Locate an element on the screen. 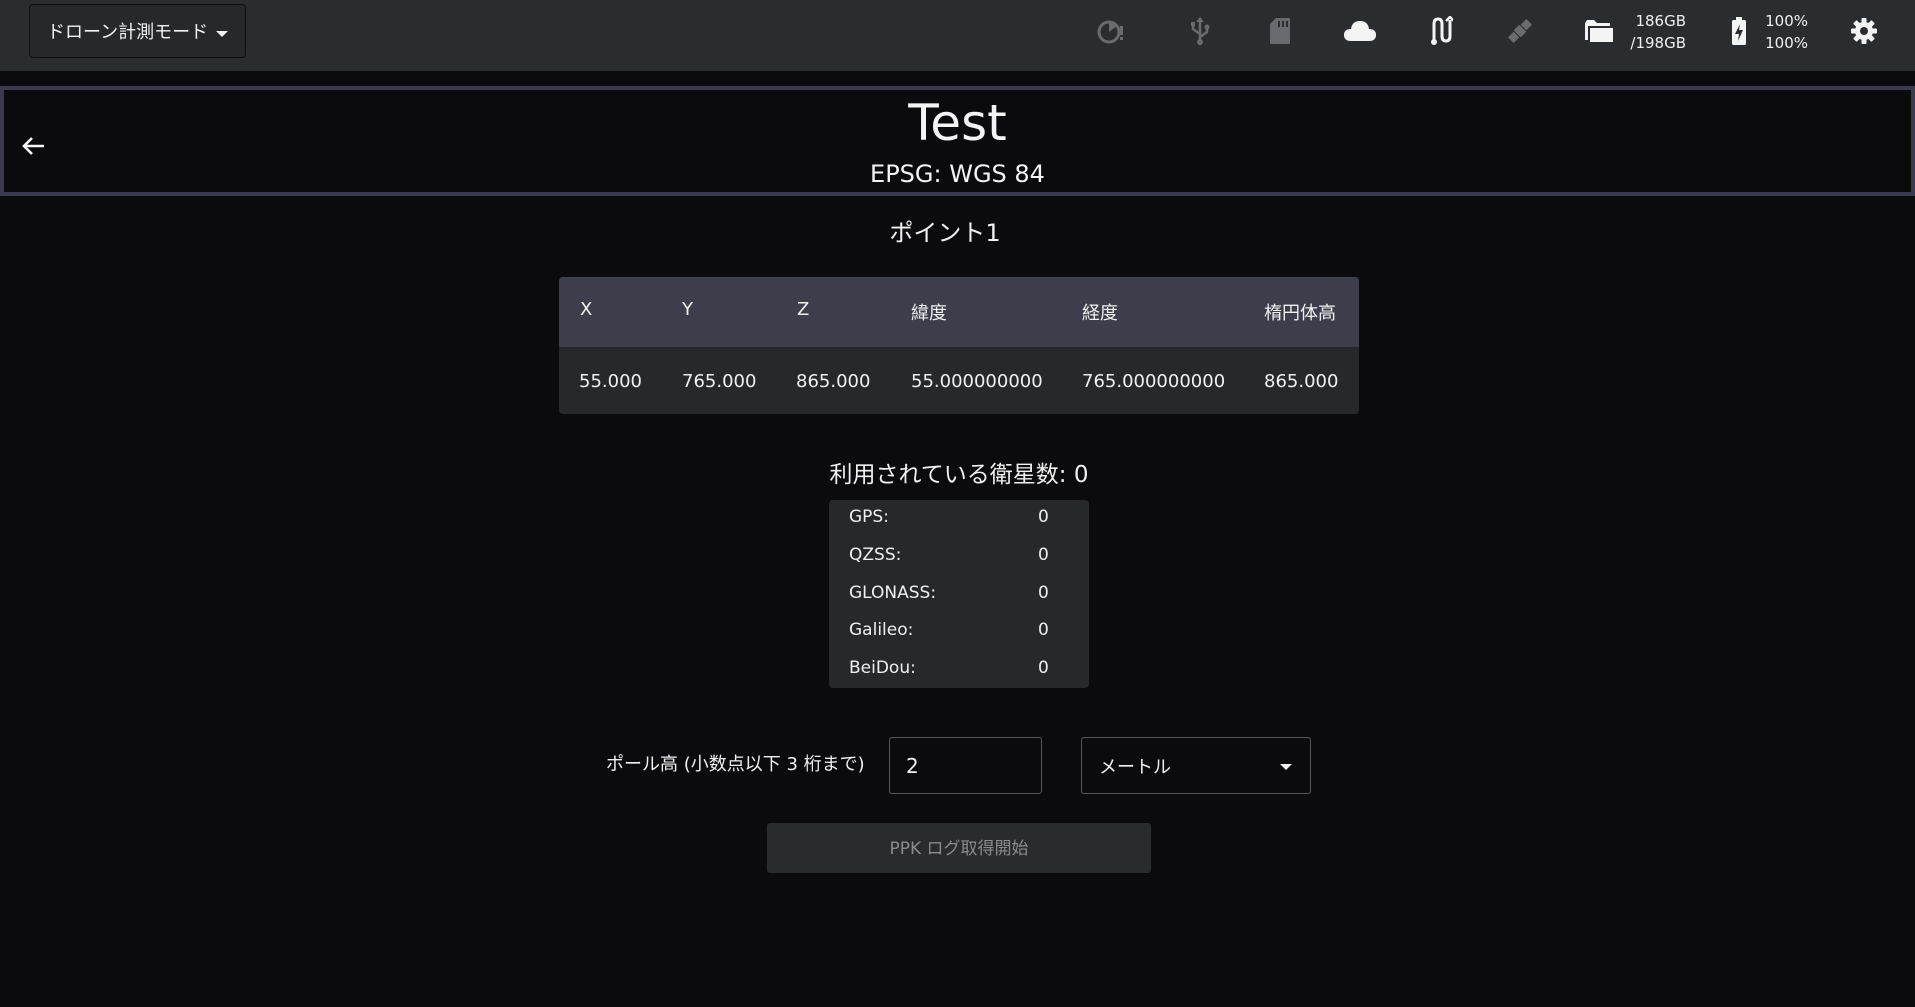 The image size is (1915, 1007). project-header: Test EPSG: WGS 84 is located at coordinates (957, 141).